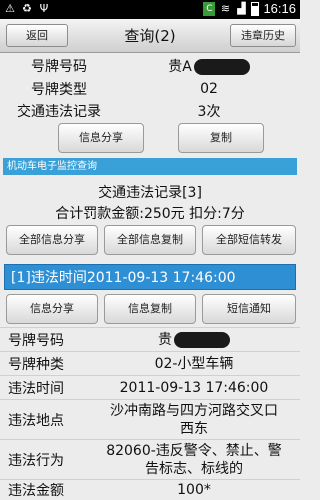 Image resolution: width=320 pixels, height=500 pixels. Describe the element at coordinates (249, 240) in the screenshot. I see `sms-all-button: 全部短信转发` at that location.